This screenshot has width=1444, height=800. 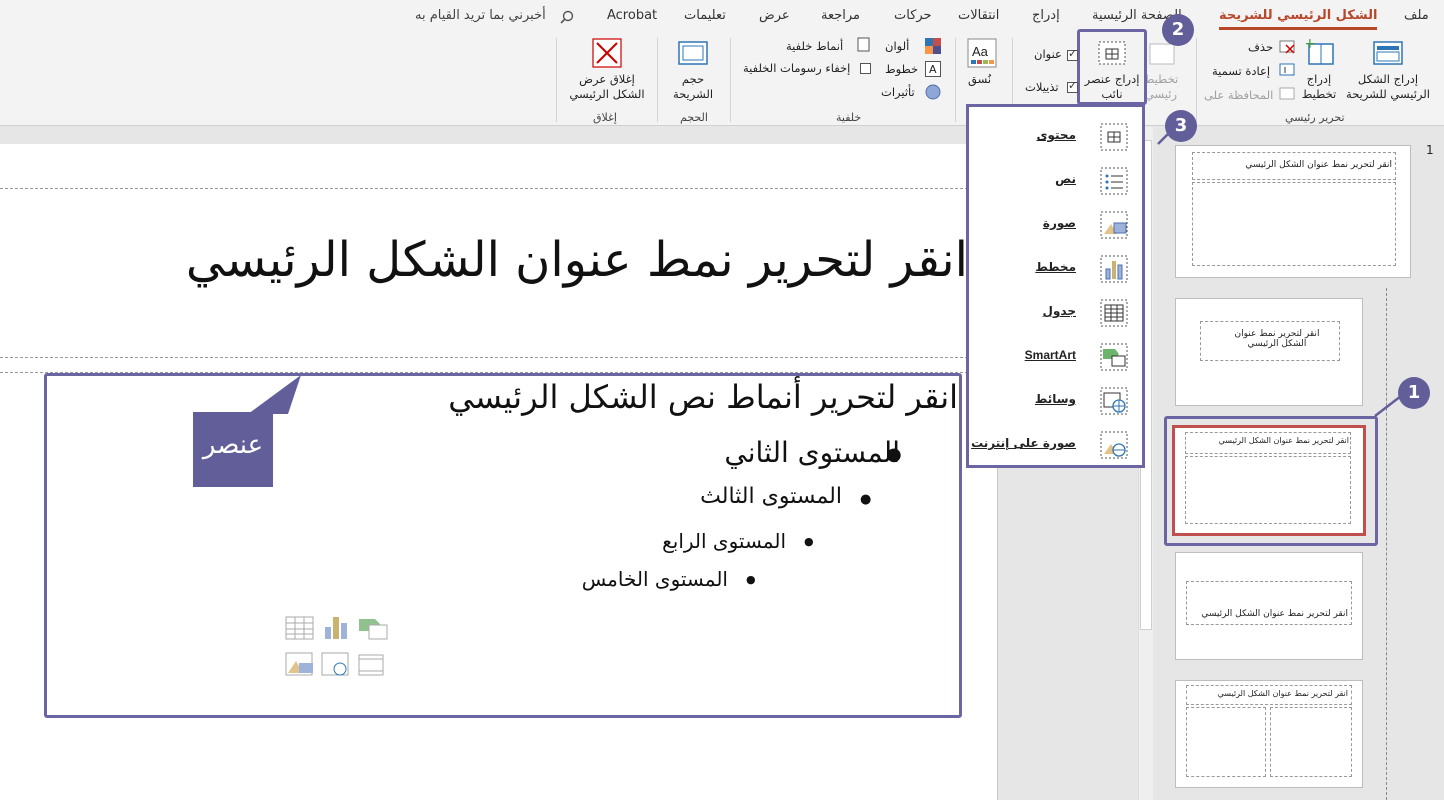 What do you see at coordinates (933, 46) in the screenshot?
I see `colors-icon` at bounding box center [933, 46].